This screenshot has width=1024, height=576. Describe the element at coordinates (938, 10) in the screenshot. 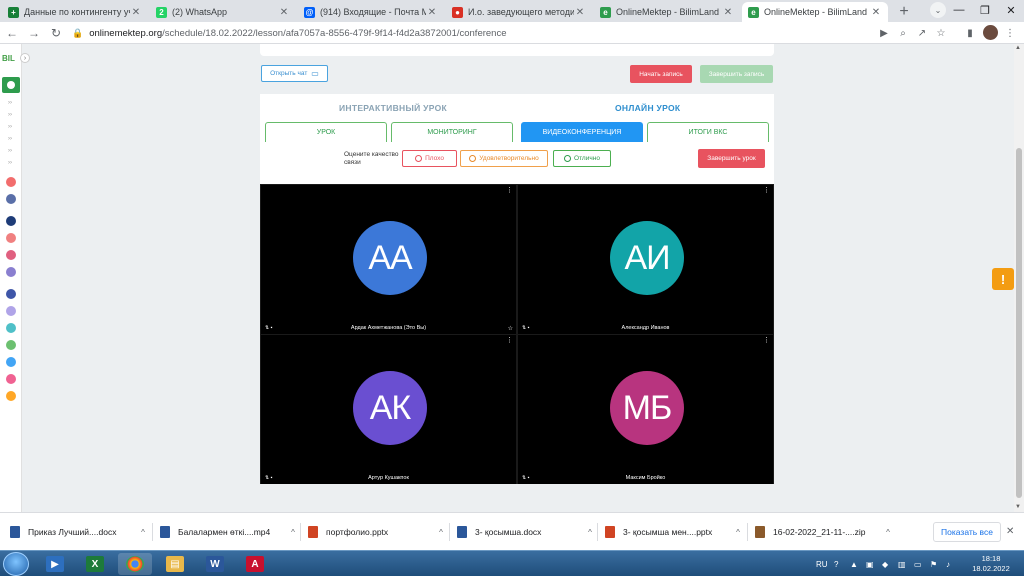

I see `tab-search-icon: ⌄` at that location.